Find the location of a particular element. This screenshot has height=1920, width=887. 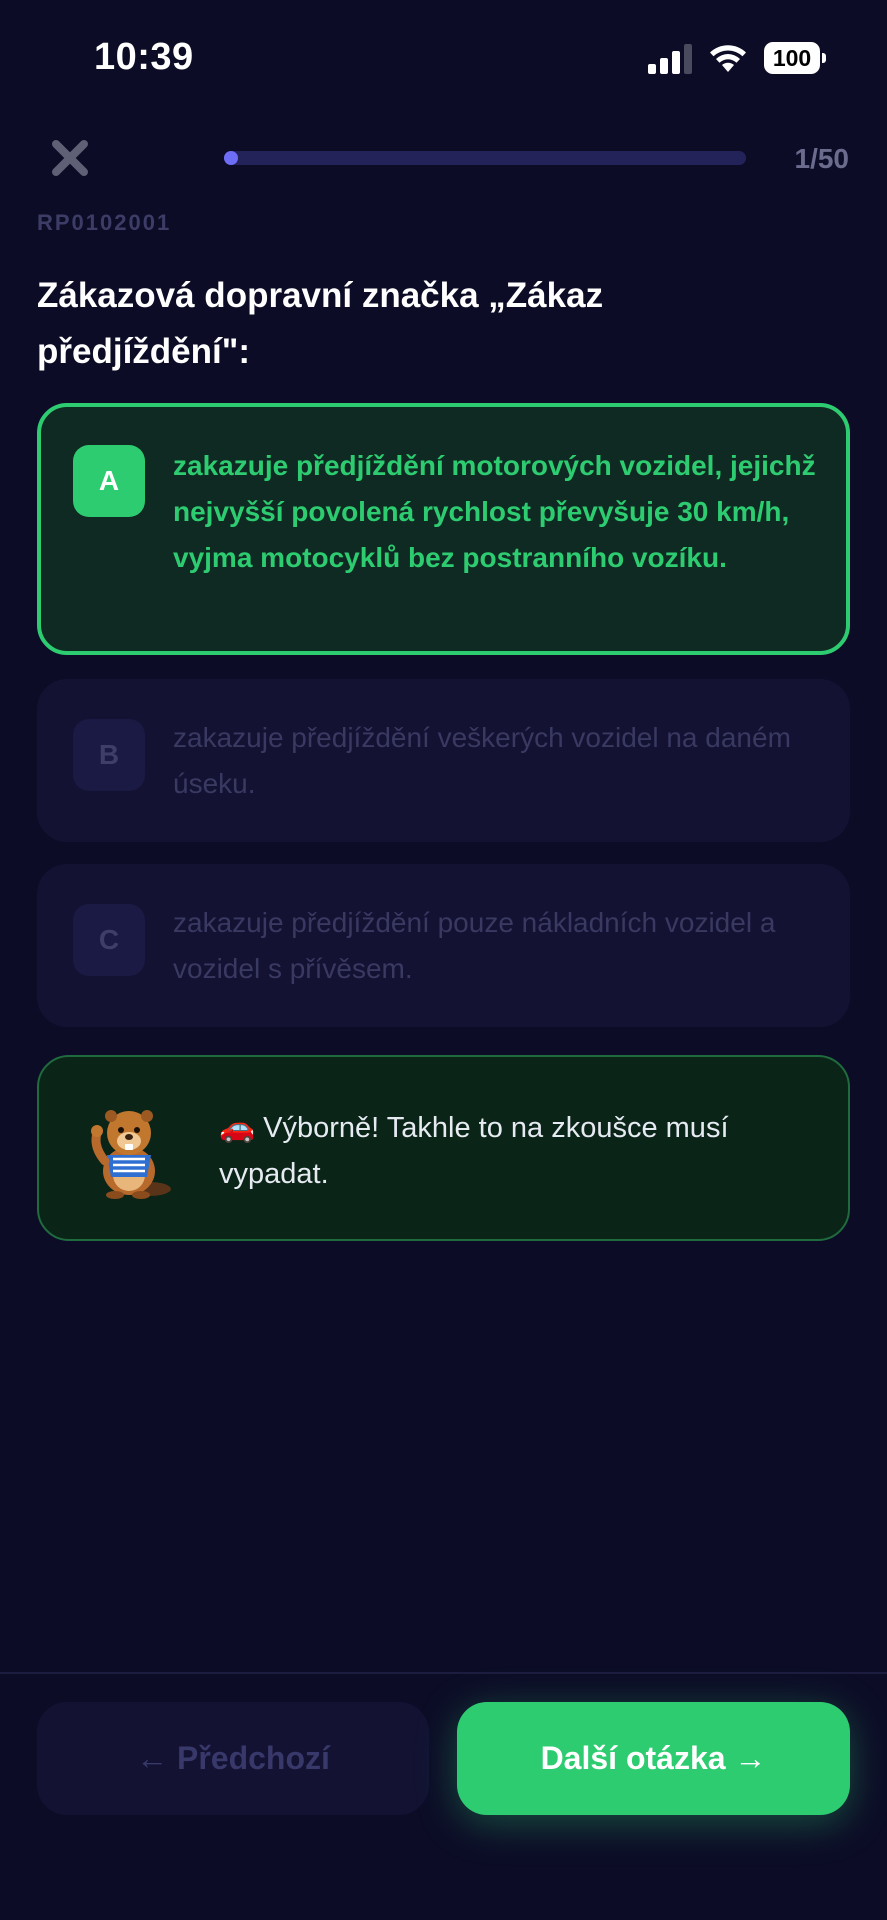

status-bar: 10:39 100 is located at coordinates (443, 55).